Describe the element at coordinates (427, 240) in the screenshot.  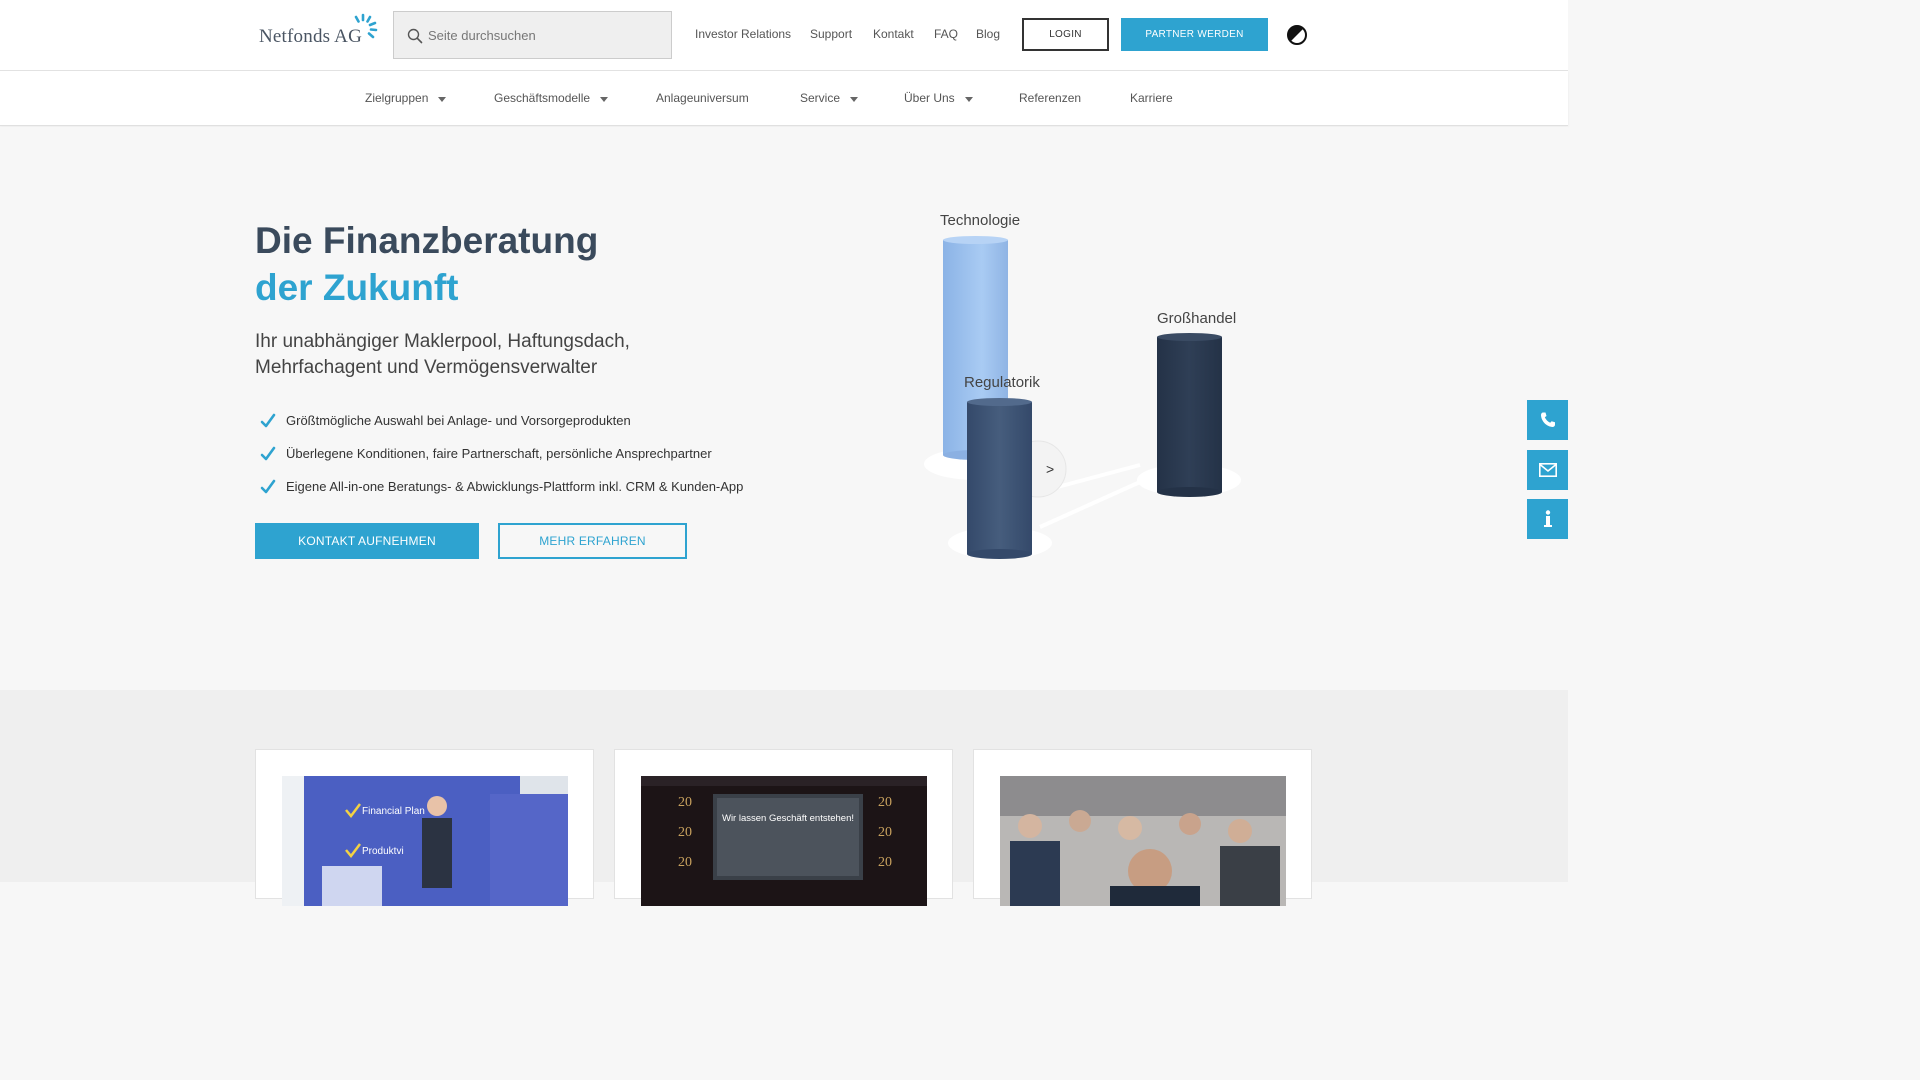
I see `hero-title-line1: Die Finanzberatung` at that location.